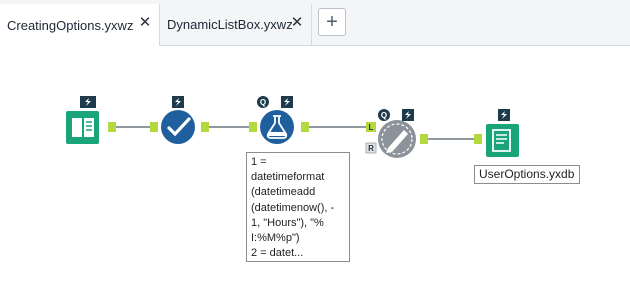 The width and height of the screenshot is (630, 283). I want to click on select-tool, so click(179, 120).